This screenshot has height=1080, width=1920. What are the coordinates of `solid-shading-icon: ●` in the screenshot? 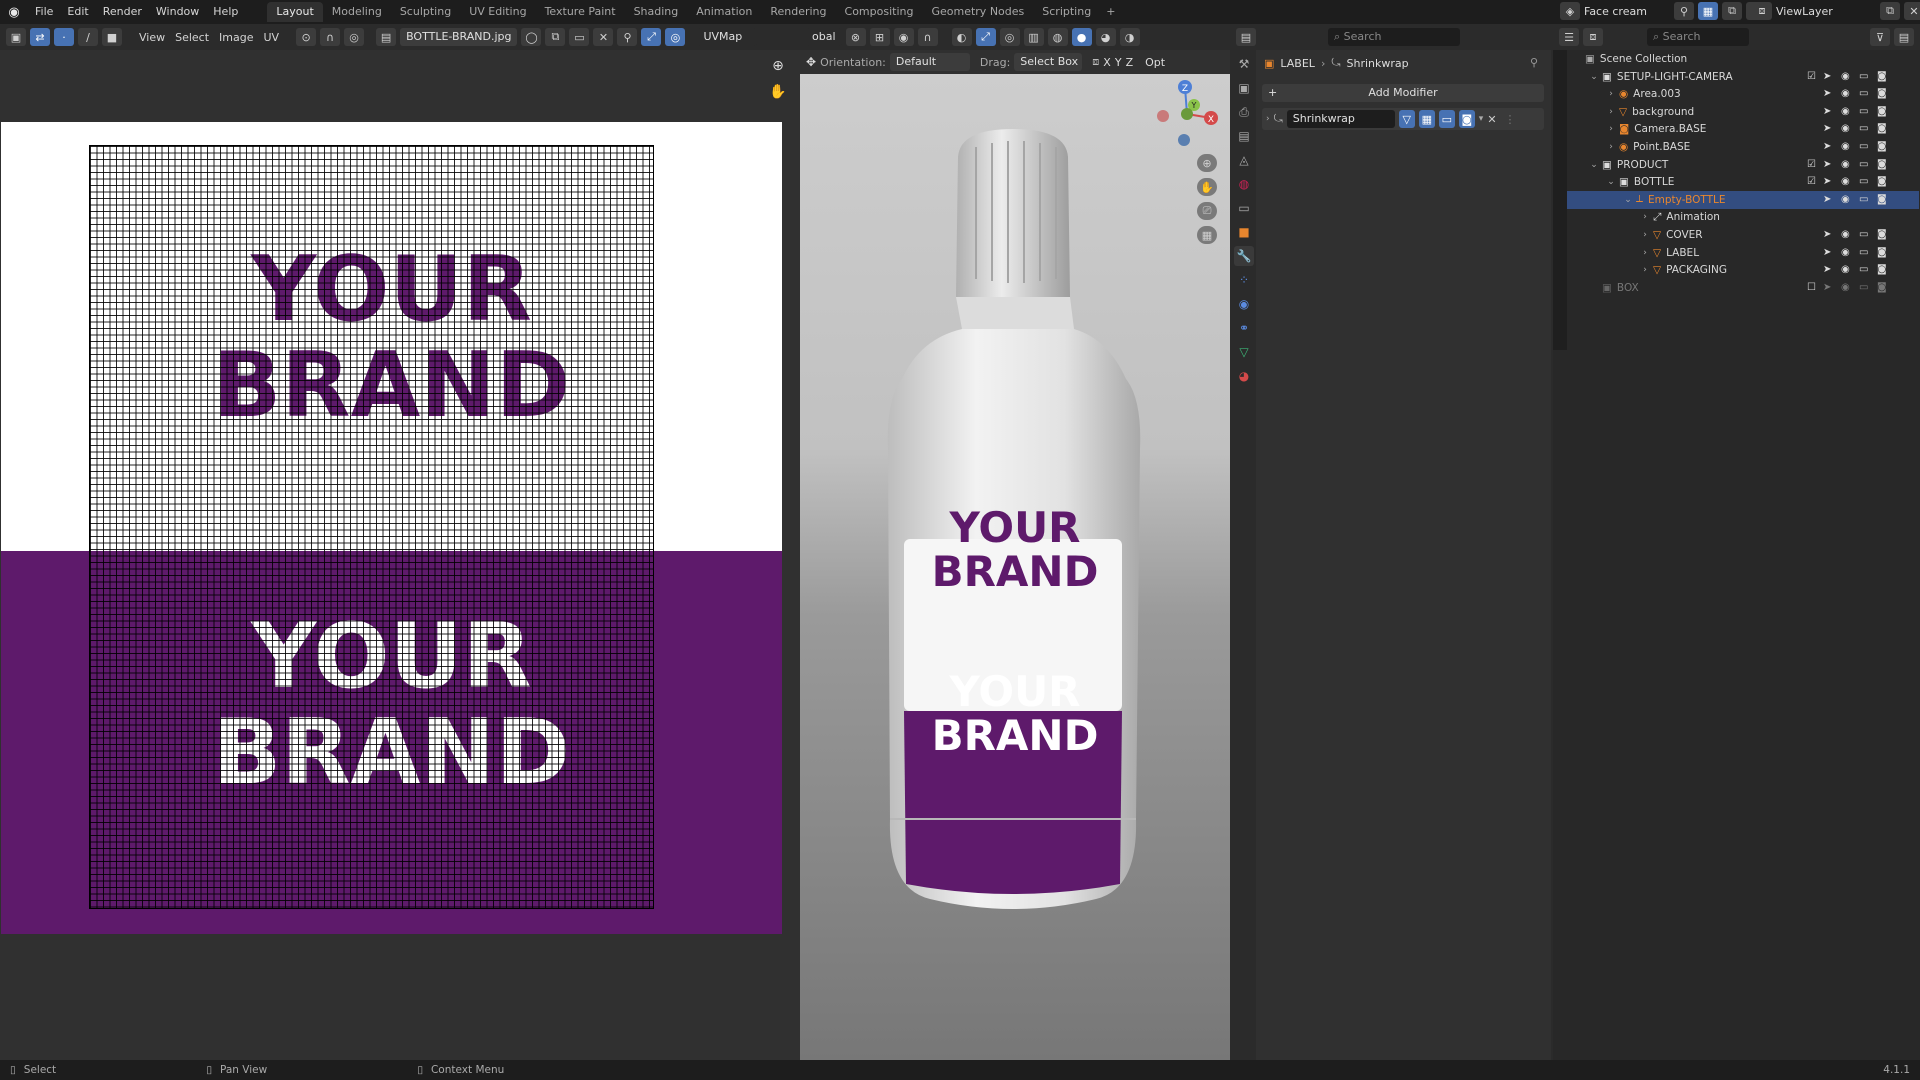 It's located at (1081, 37).